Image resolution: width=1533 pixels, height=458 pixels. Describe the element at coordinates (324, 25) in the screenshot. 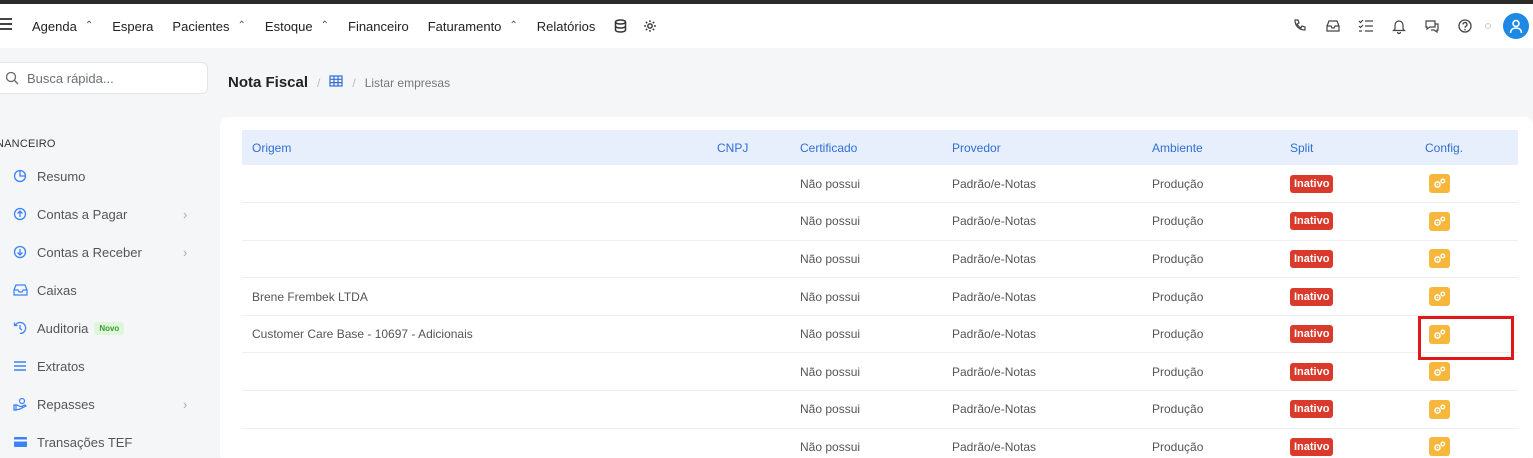

I see `chevron-updown-icon: ⌃` at that location.